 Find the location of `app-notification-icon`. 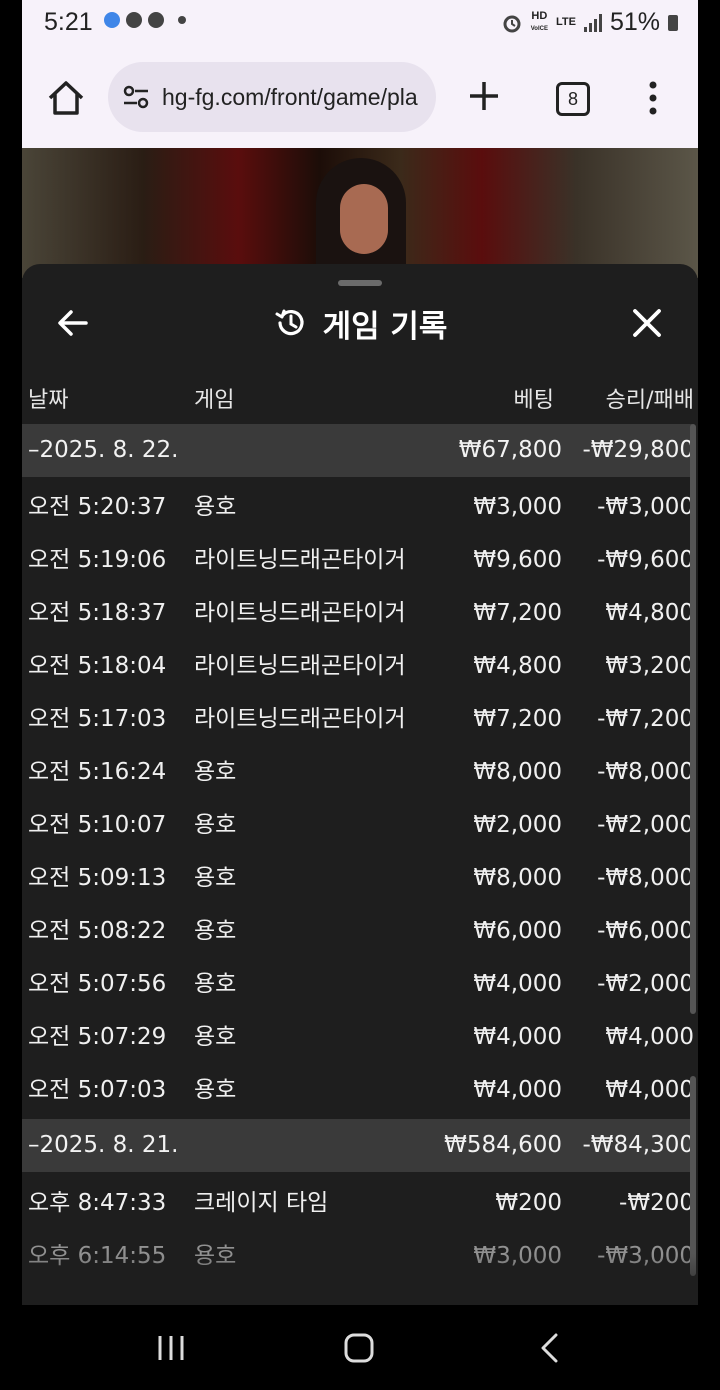

app-notification-icon is located at coordinates (112, 20).